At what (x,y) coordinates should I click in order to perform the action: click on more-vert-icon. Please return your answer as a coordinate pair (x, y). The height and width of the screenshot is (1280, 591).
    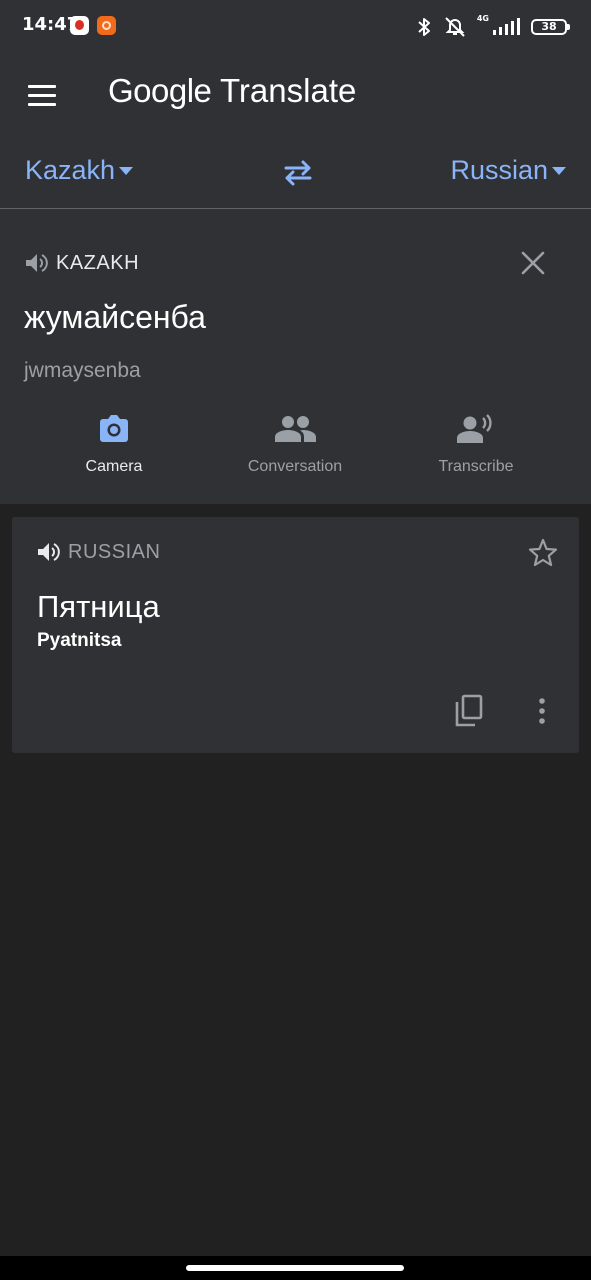
    Looking at the image, I should click on (542, 711).